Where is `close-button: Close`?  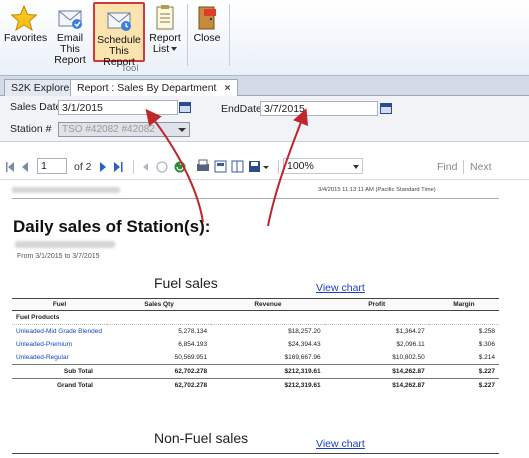 close-button: Close is located at coordinates (207, 32).